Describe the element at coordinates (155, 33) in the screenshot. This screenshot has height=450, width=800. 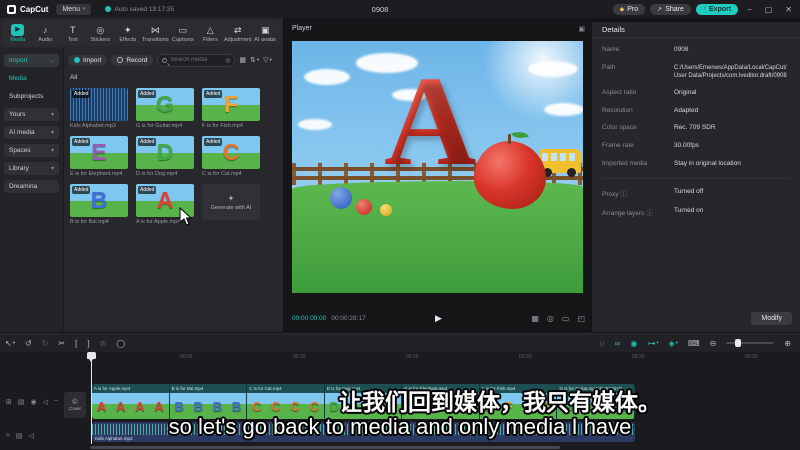
I see `tab-transitions: ⋈ Transitions` at that location.